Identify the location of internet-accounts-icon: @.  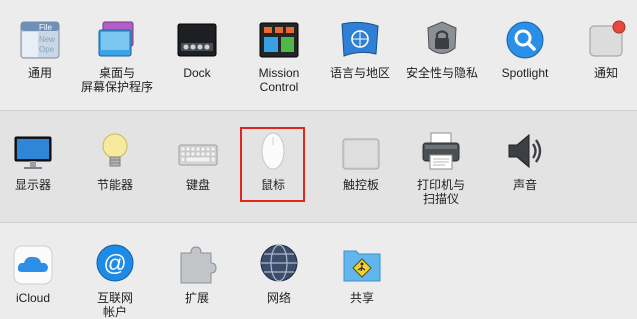
(115, 263).